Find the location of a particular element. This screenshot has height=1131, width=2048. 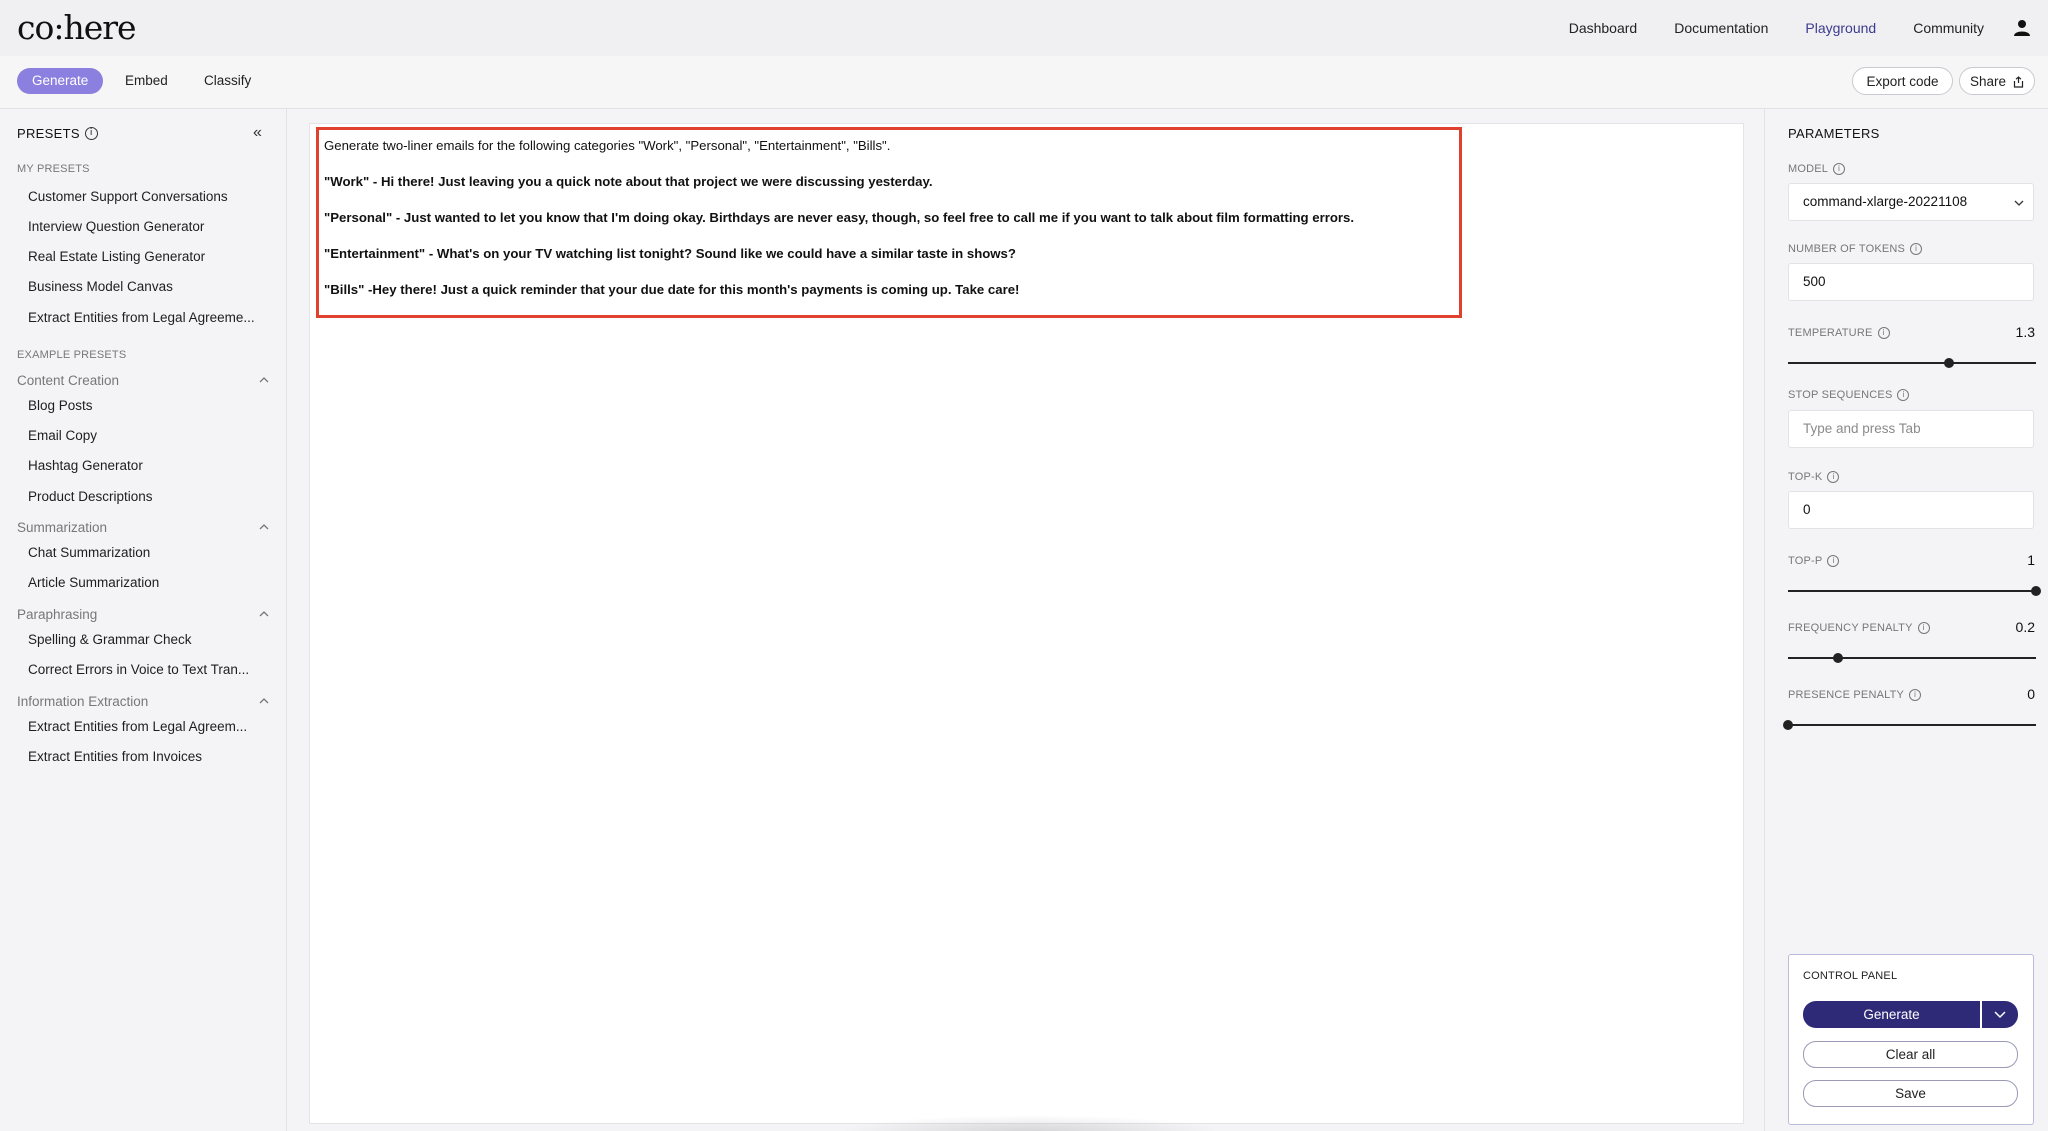

model-label-text: MODEL is located at coordinates (1808, 169).